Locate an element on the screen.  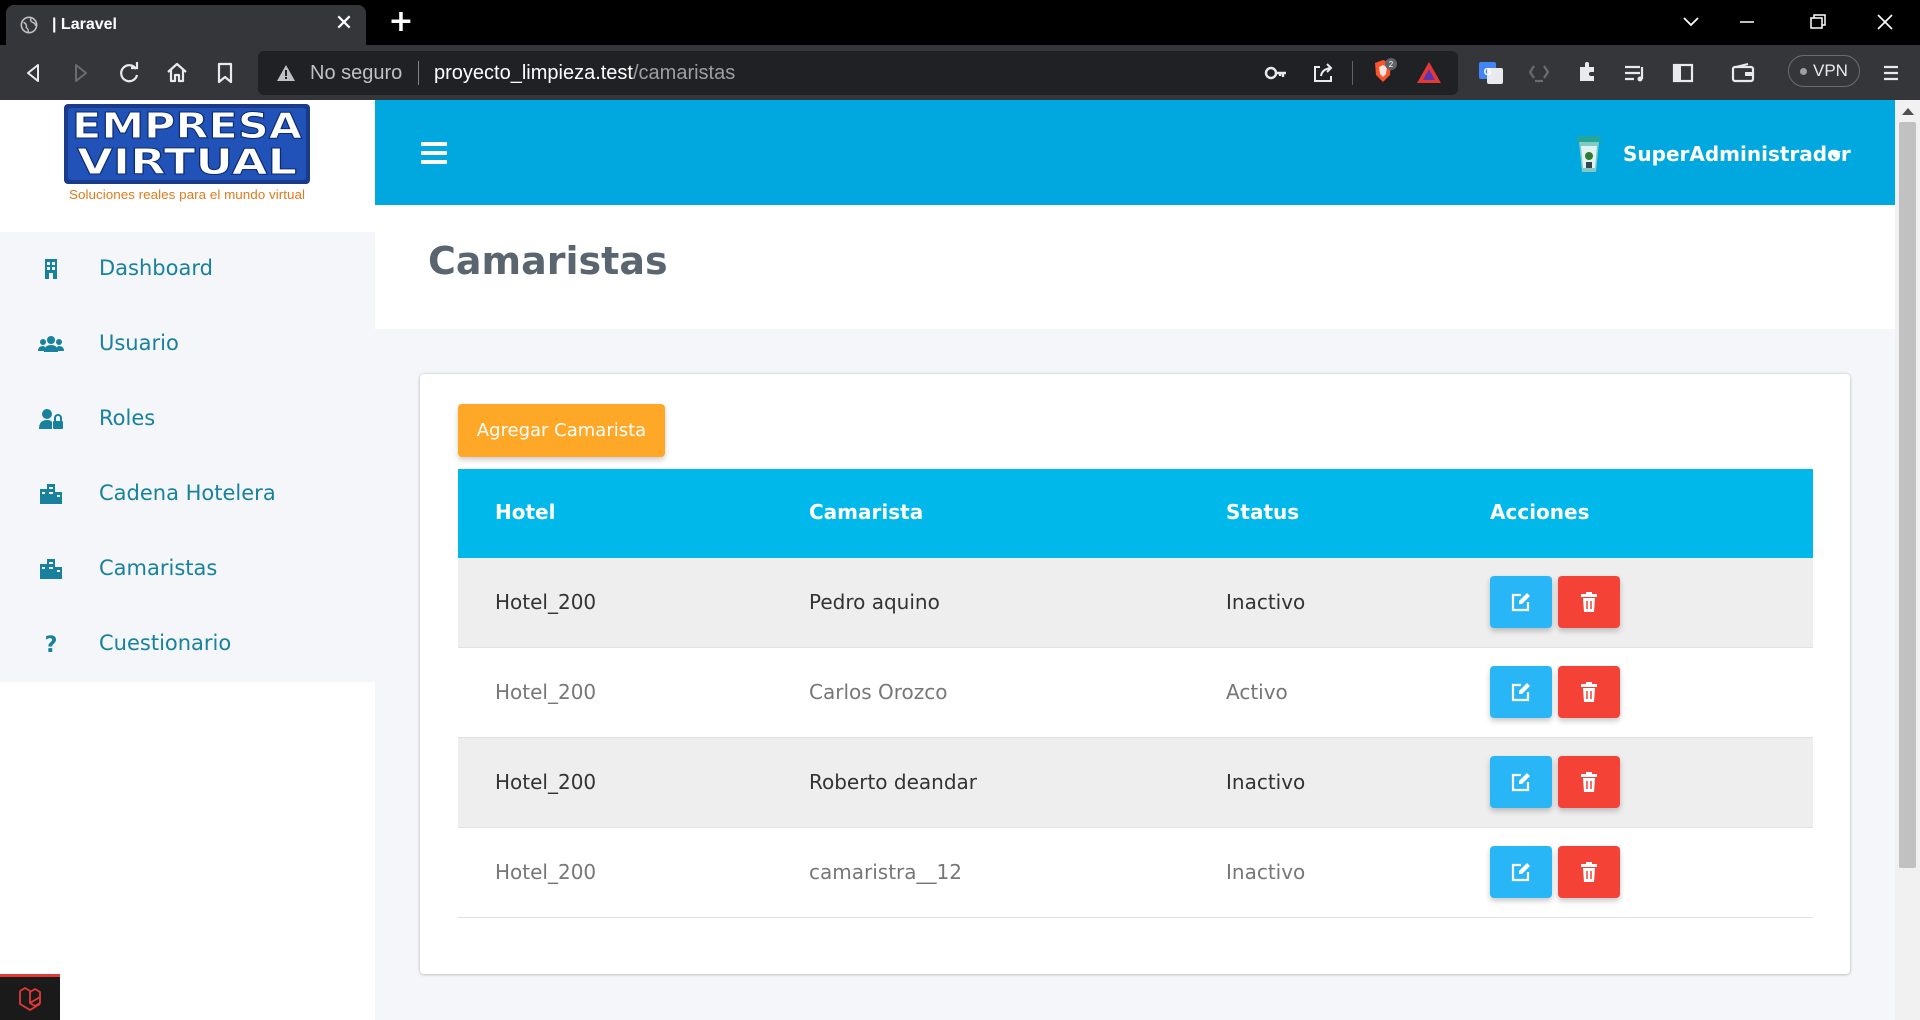
globe-icon is located at coordinates (29, 25).